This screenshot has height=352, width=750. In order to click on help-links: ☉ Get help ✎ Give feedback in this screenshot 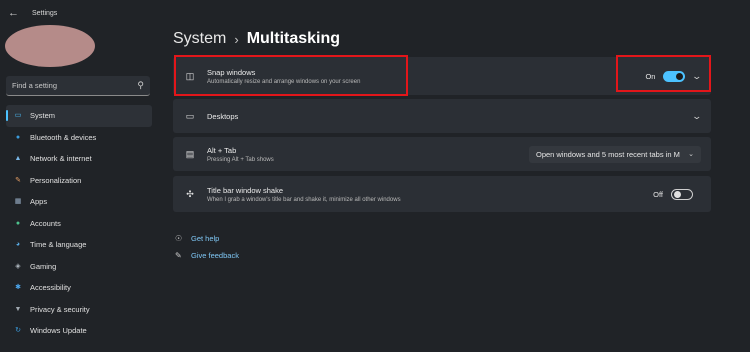, I will do `click(207, 247)`.